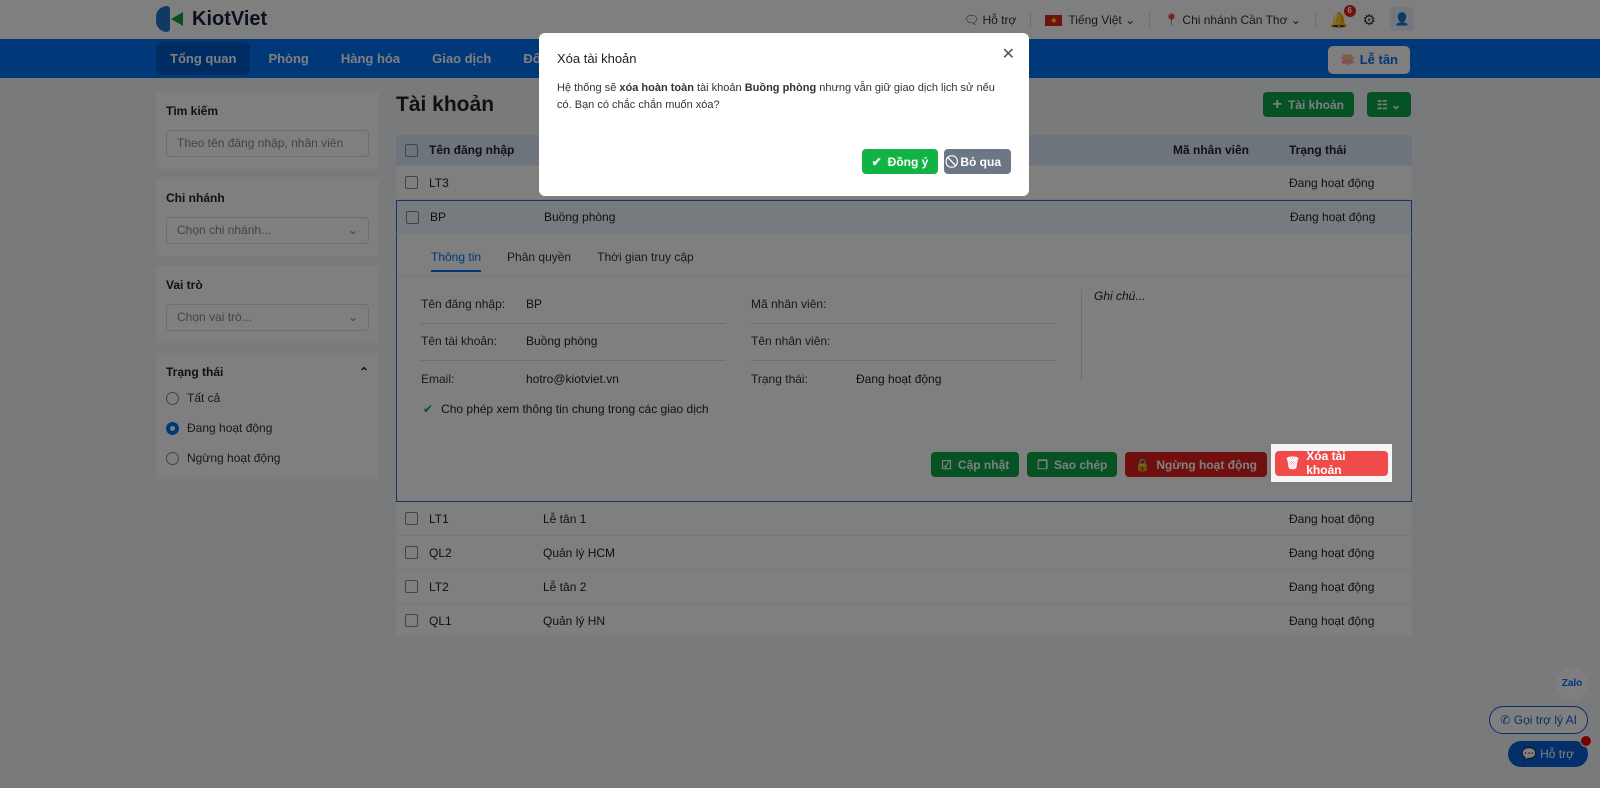 Image resolution: width=1600 pixels, height=788 pixels. I want to click on delete-highlight: 🗑 Xóa tài khoản, so click(1331, 463).